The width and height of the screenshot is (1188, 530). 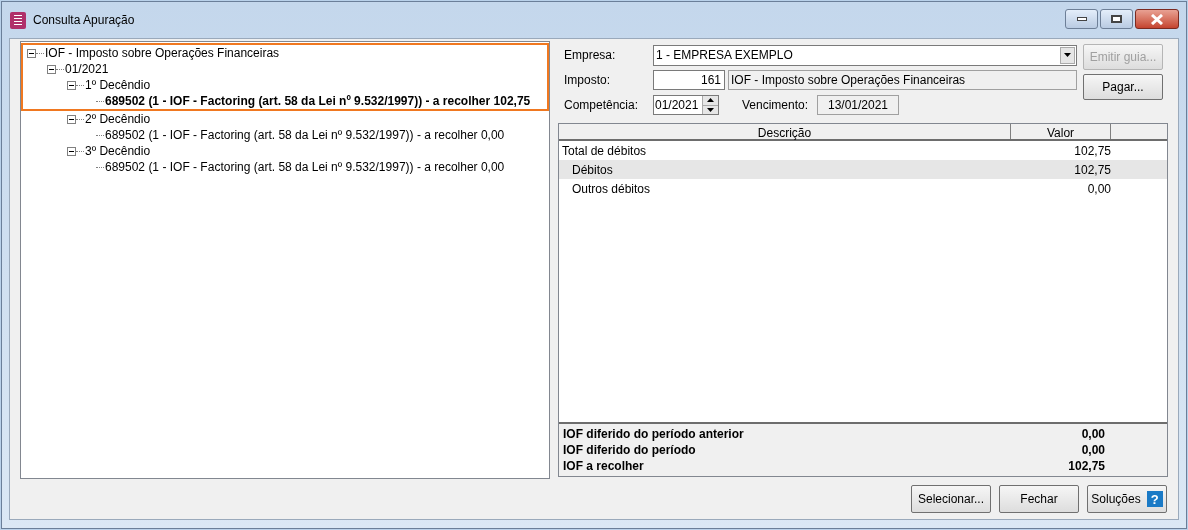 What do you see at coordinates (118, 151) in the screenshot?
I see `tree-item: 3º Decêndio` at bounding box center [118, 151].